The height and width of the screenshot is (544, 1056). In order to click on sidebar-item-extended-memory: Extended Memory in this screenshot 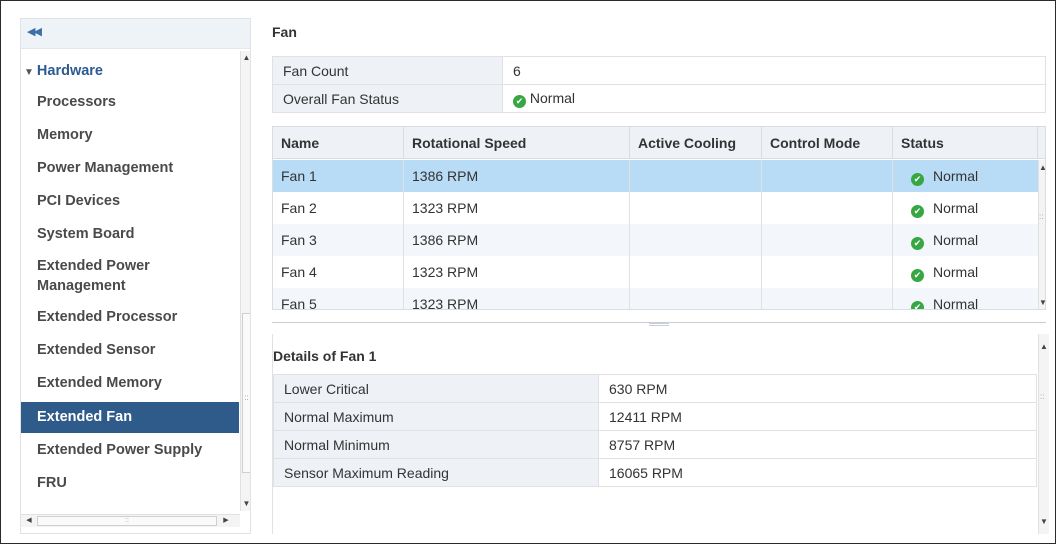, I will do `click(130, 383)`.